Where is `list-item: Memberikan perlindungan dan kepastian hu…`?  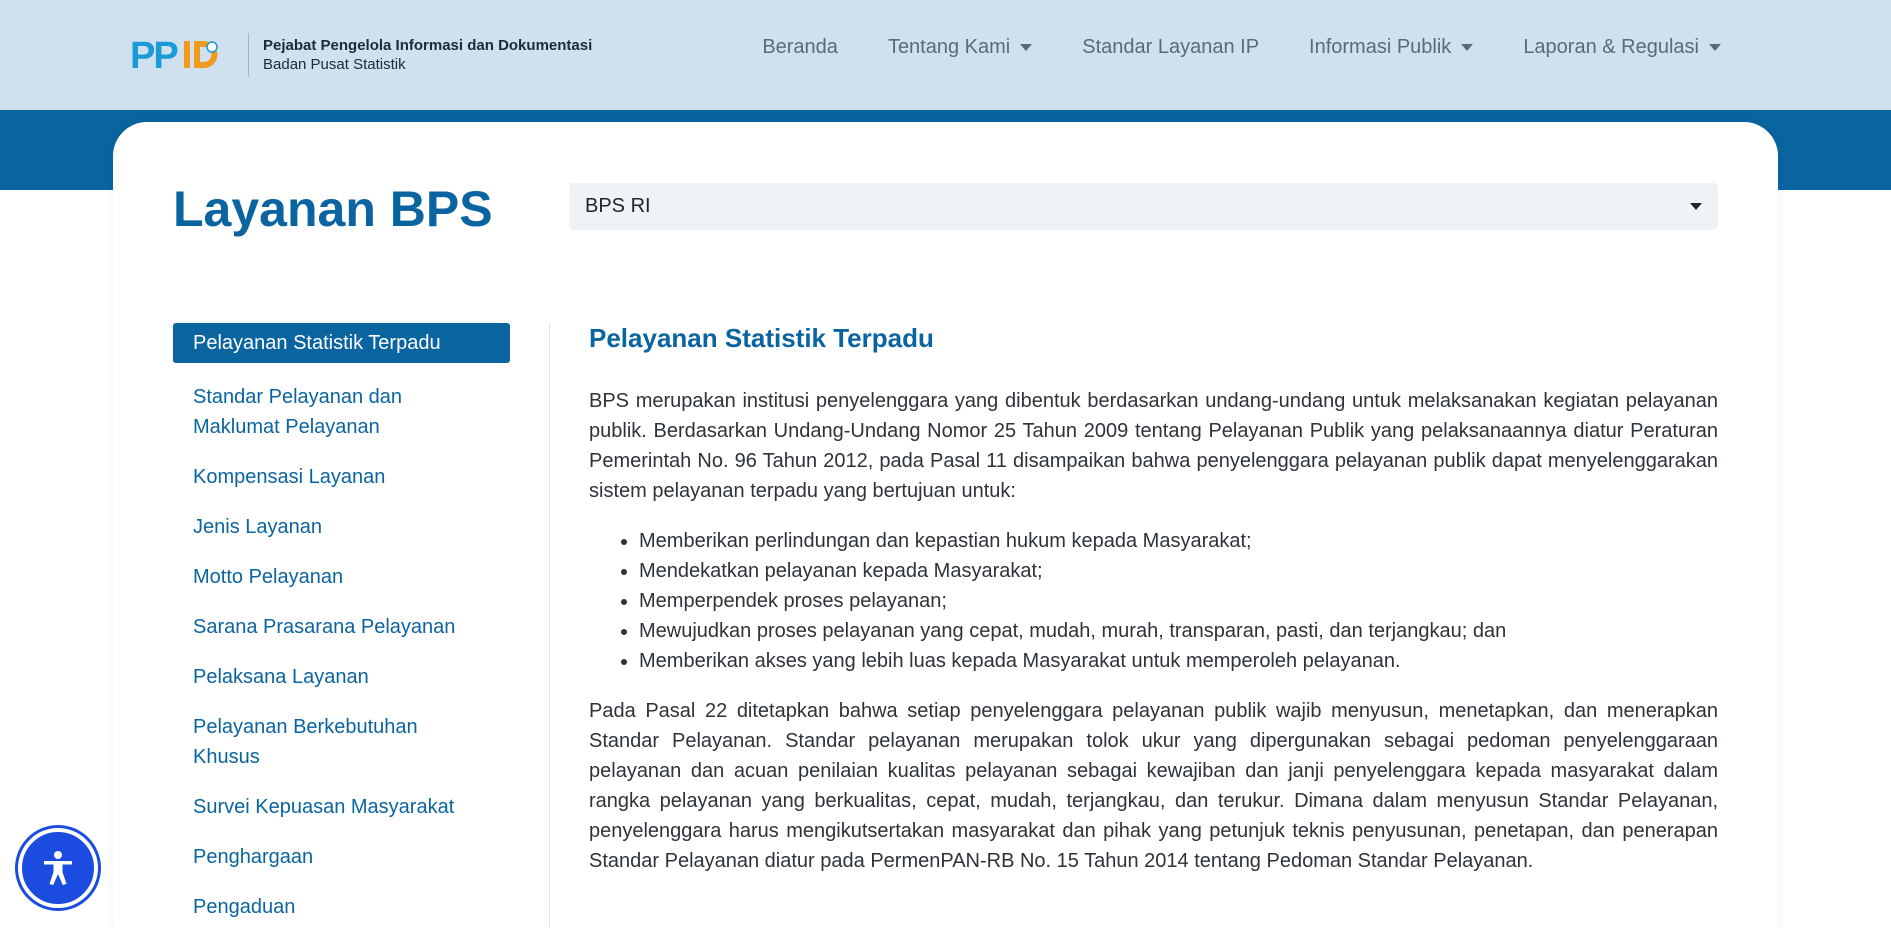 list-item: Memberikan perlindungan dan kepastian hu… is located at coordinates (1178, 541).